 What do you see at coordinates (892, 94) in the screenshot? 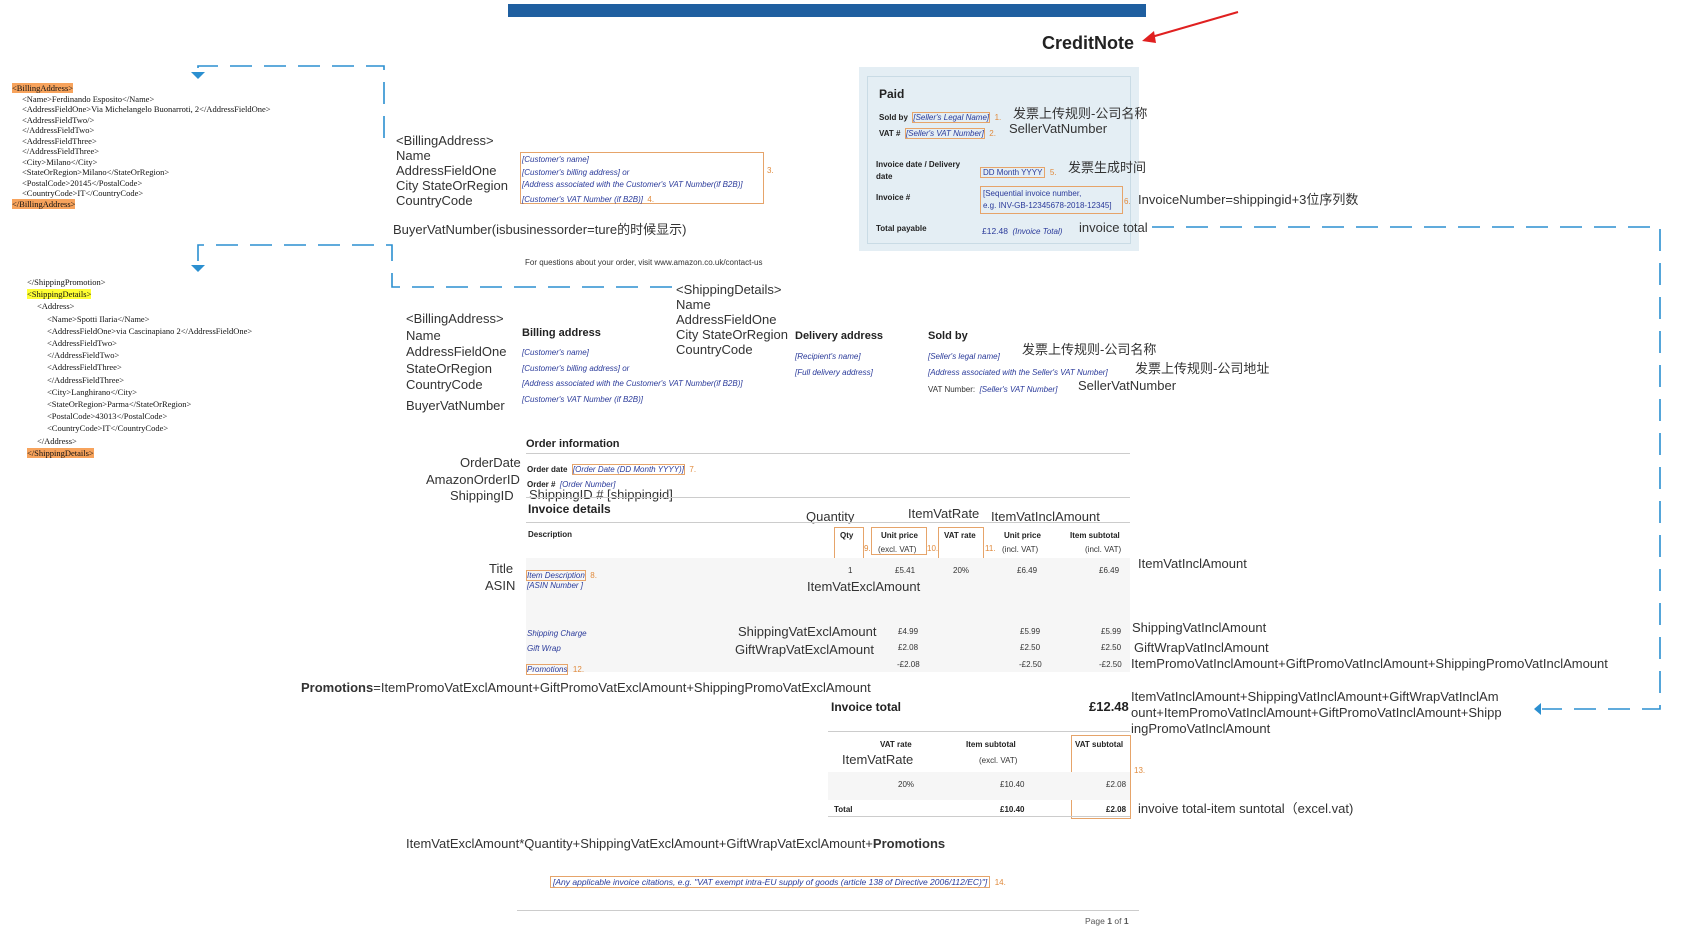
I see `paid-title: Paid` at bounding box center [892, 94].